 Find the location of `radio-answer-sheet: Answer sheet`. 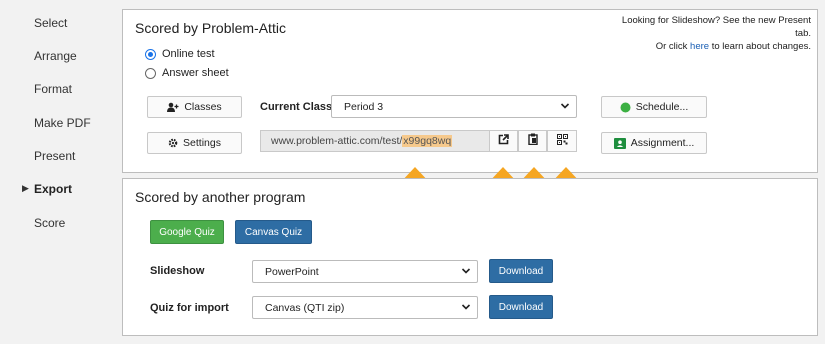

radio-answer-sheet: Answer sheet is located at coordinates (187, 73).